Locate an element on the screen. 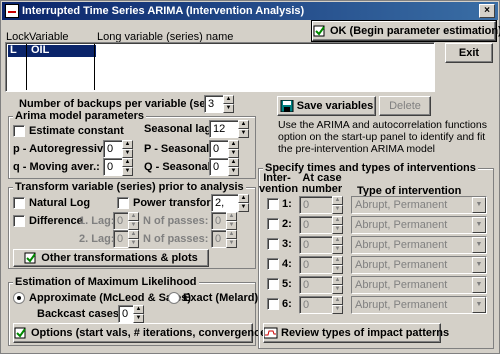 Image resolution: width=500 pixels, height=354 pixels. q-value: 0 is located at coordinates (113, 167).